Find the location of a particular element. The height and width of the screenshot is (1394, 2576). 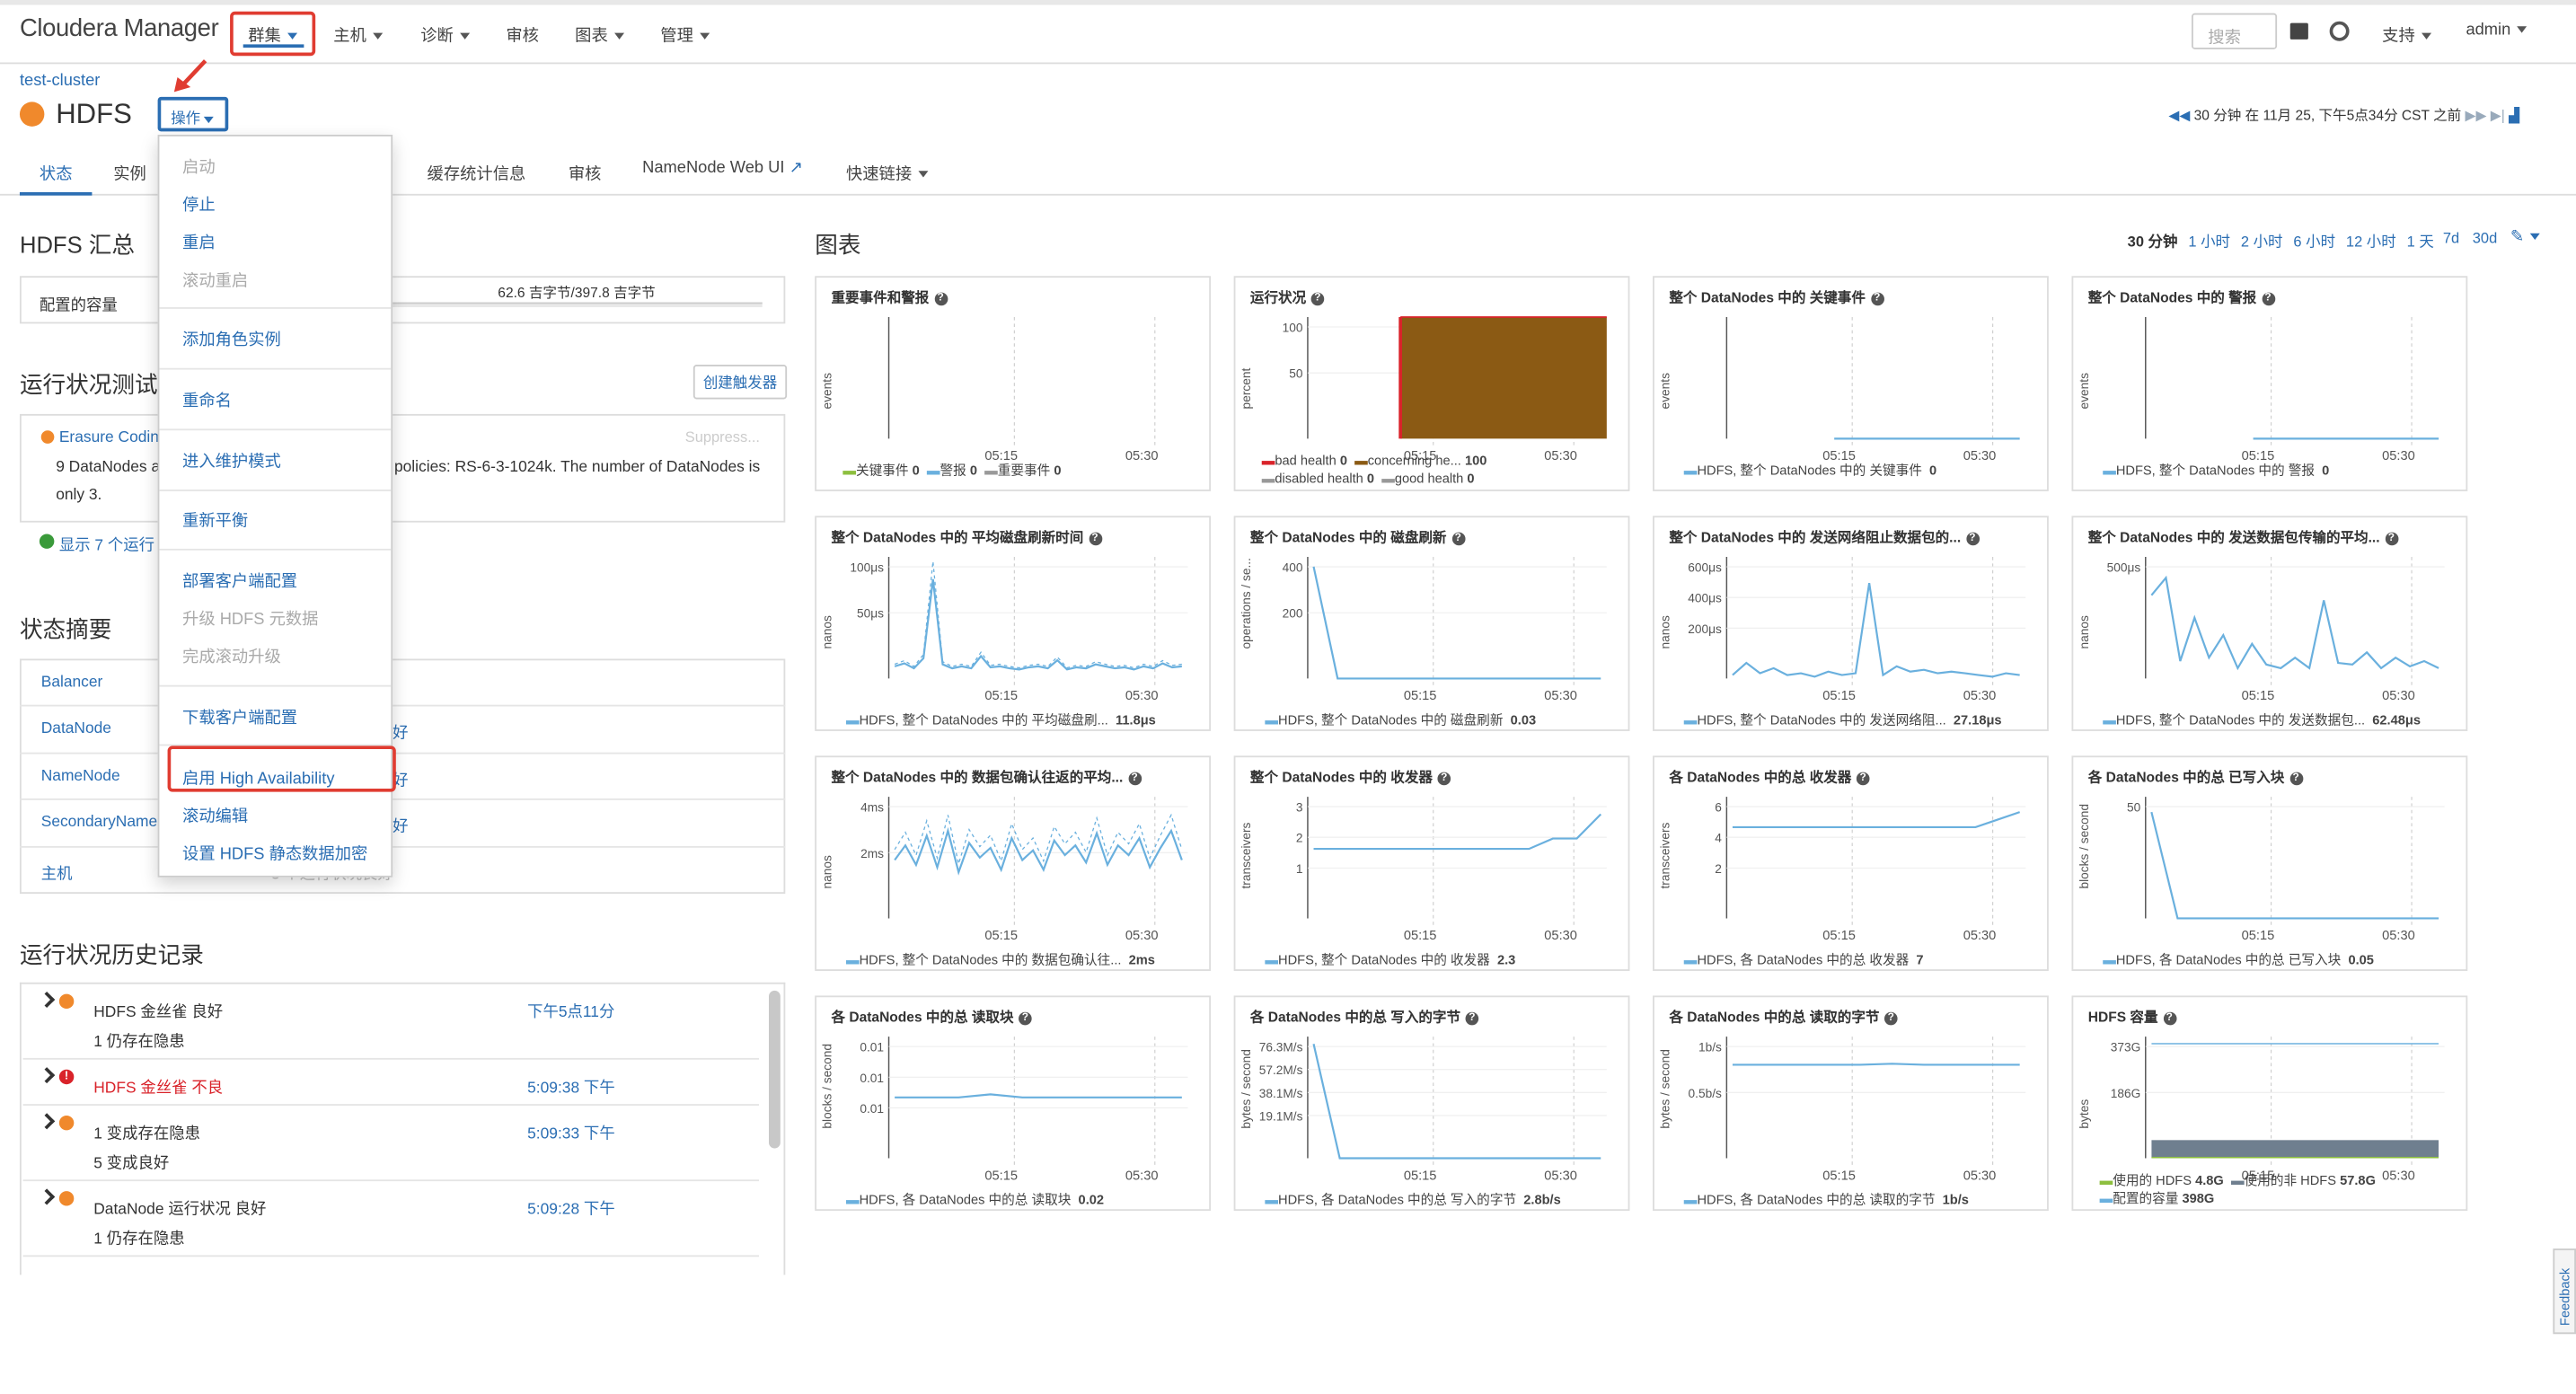

edit-pencil-icon: ✎ is located at coordinates (2525, 237).